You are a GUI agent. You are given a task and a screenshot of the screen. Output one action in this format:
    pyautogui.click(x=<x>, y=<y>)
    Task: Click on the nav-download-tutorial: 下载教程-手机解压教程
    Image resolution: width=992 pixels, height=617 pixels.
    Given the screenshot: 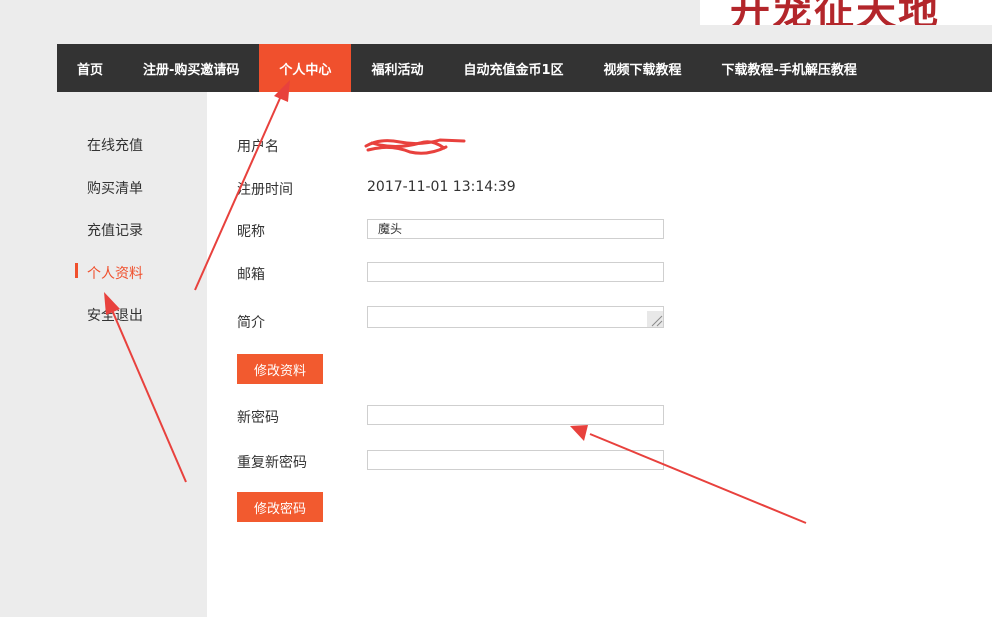 What is the action you would take?
    pyautogui.click(x=789, y=68)
    